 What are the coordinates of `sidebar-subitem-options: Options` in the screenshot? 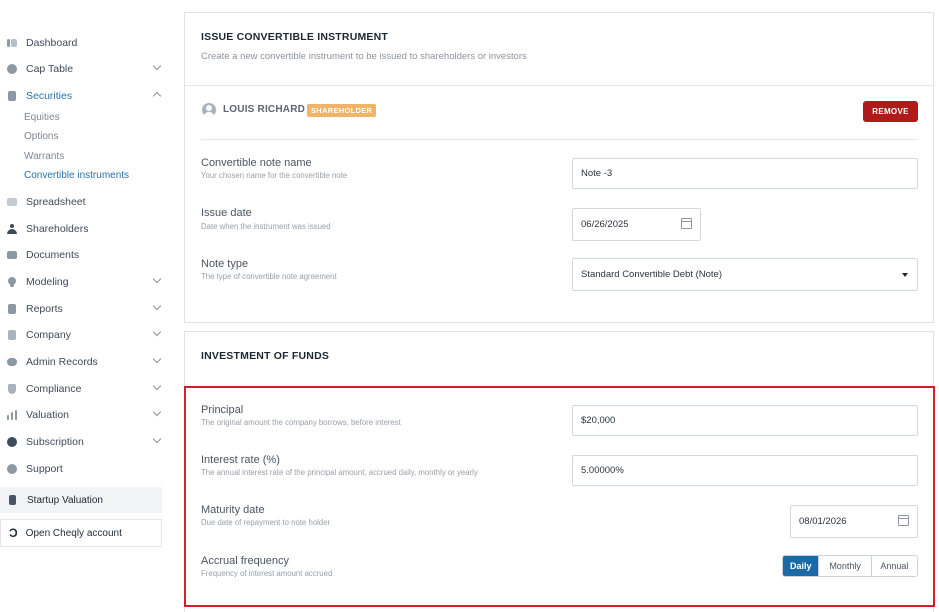 It's located at (41, 138).